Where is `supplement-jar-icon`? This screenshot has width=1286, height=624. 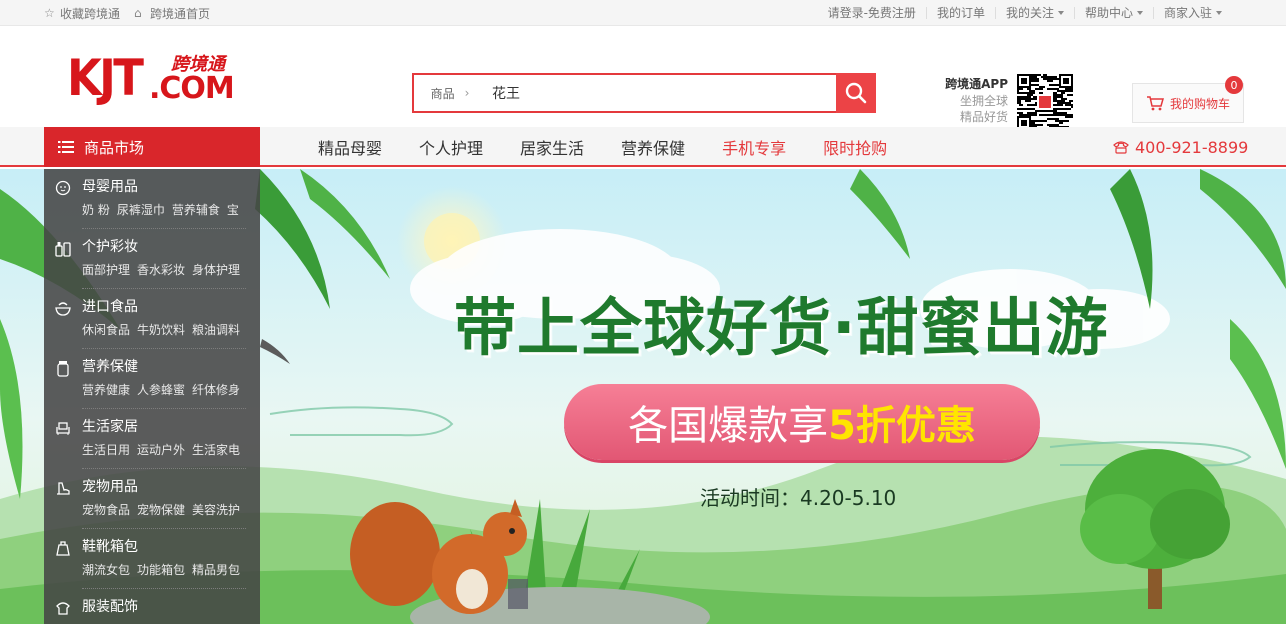 supplement-jar-icon is located at coordinates (63, 369).